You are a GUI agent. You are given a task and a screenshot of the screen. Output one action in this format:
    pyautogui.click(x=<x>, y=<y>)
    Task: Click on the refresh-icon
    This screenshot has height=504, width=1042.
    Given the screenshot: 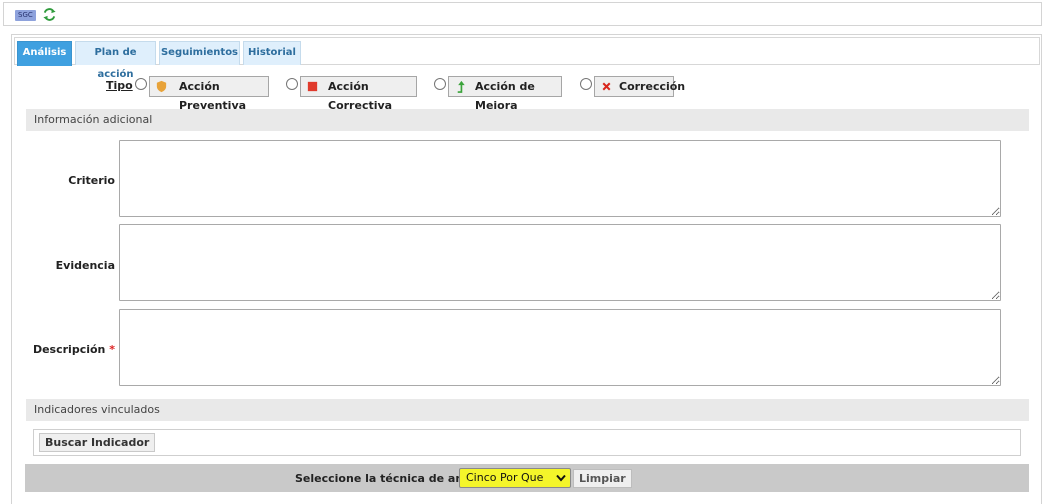 What is the action you would take?
    pyautogui.click(x=49, y=14)
    